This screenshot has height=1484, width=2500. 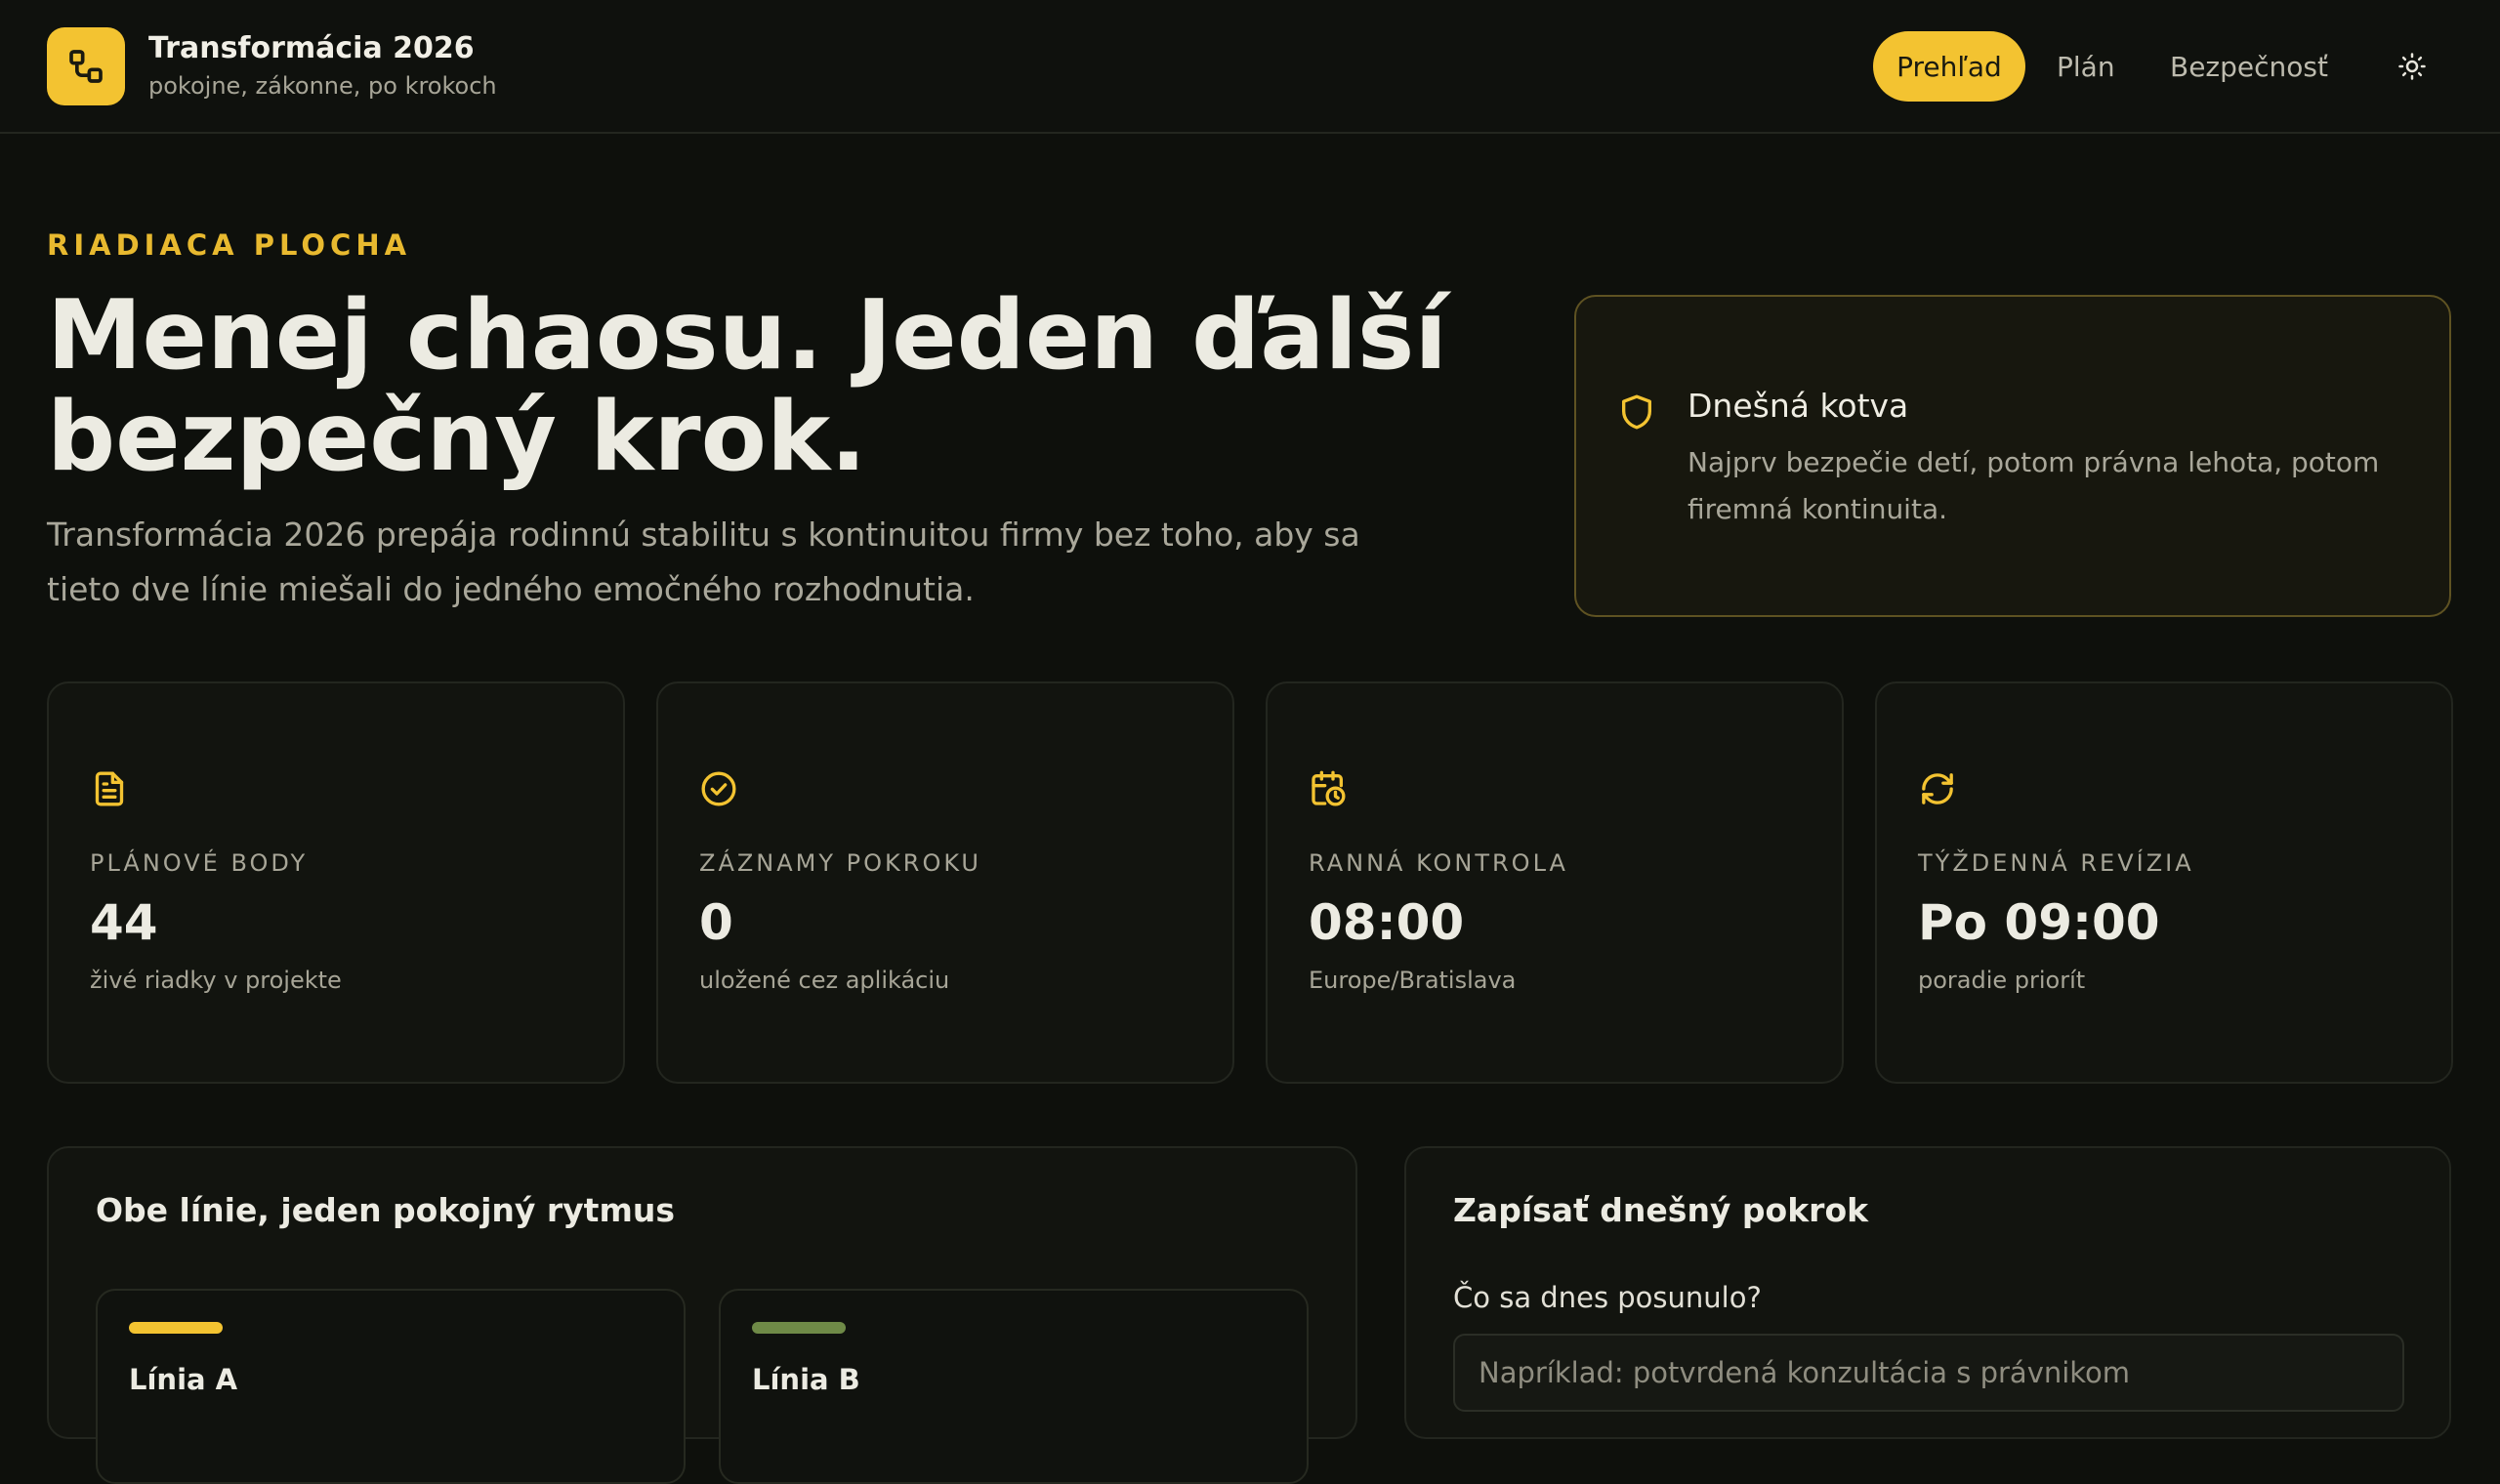 I want to click on line-card-b: Línia B, so click(x=1014, y=1387).